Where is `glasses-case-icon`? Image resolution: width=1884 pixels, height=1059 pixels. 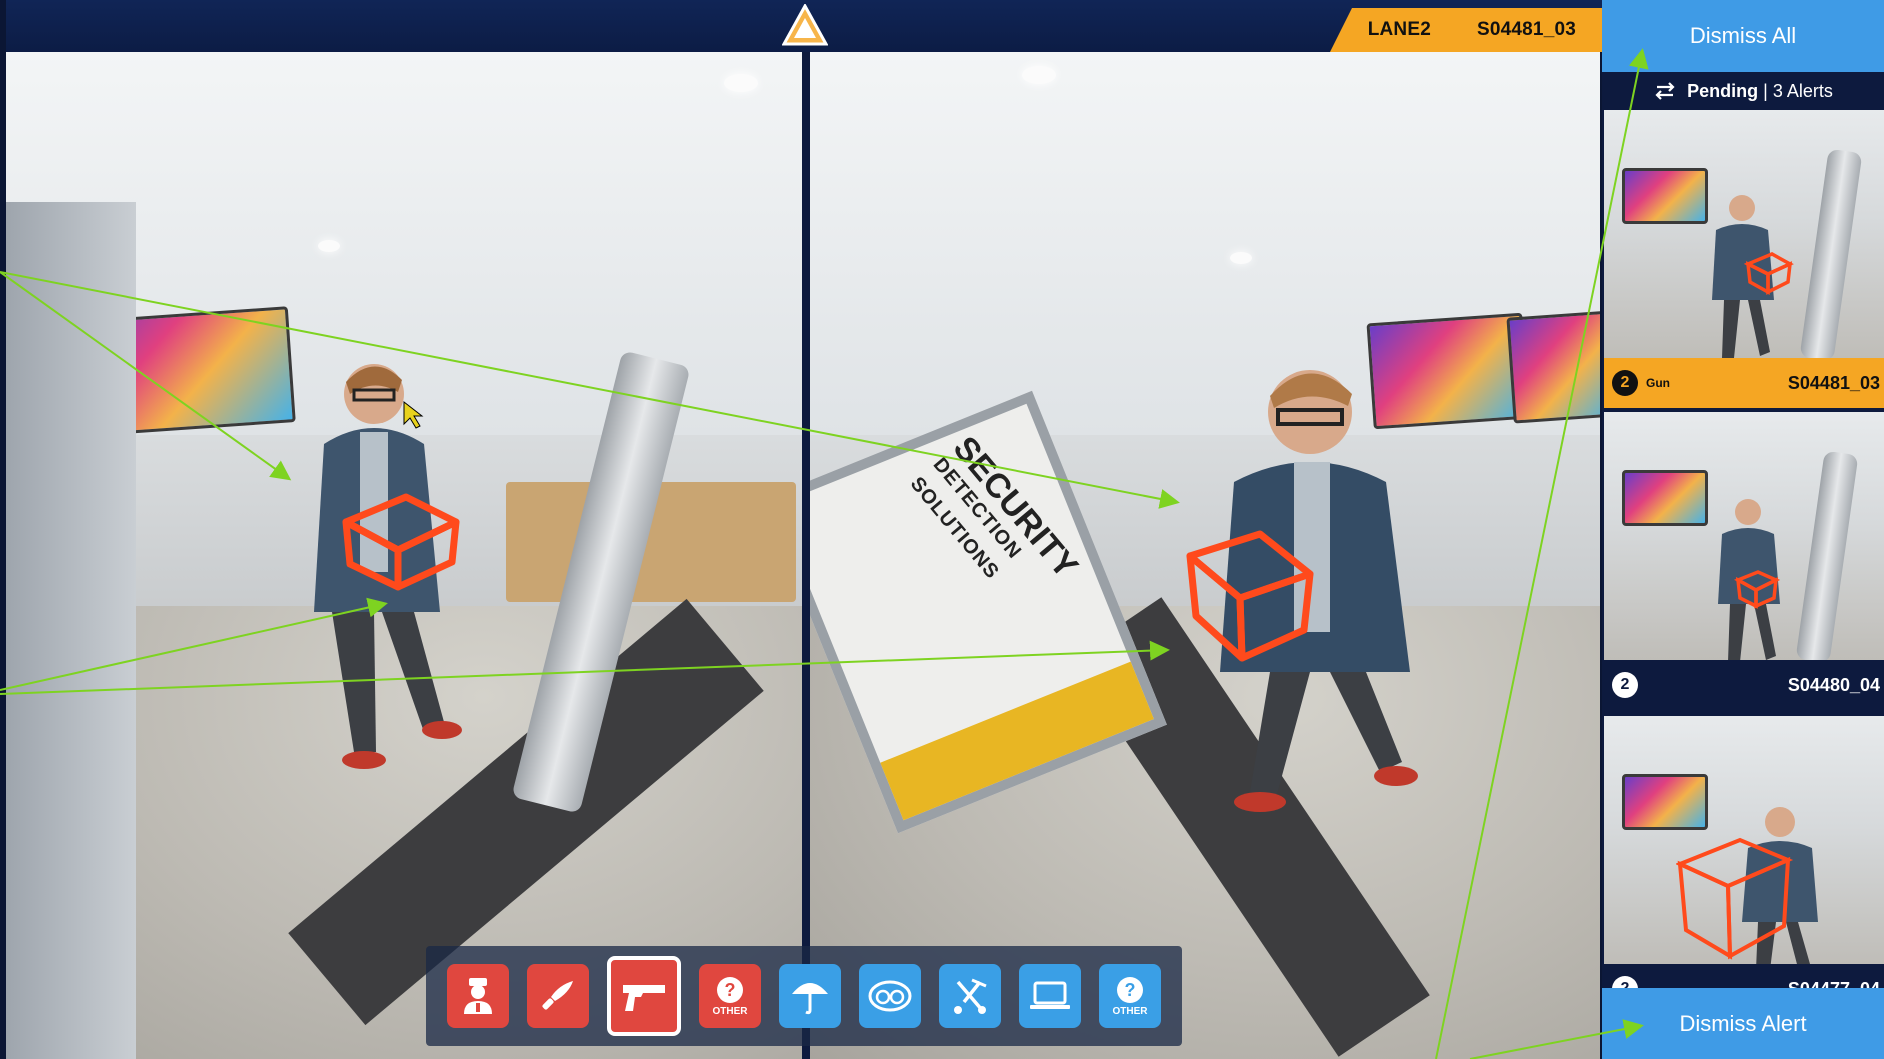
glasses-case-icon is located at coordinates (890, 996).